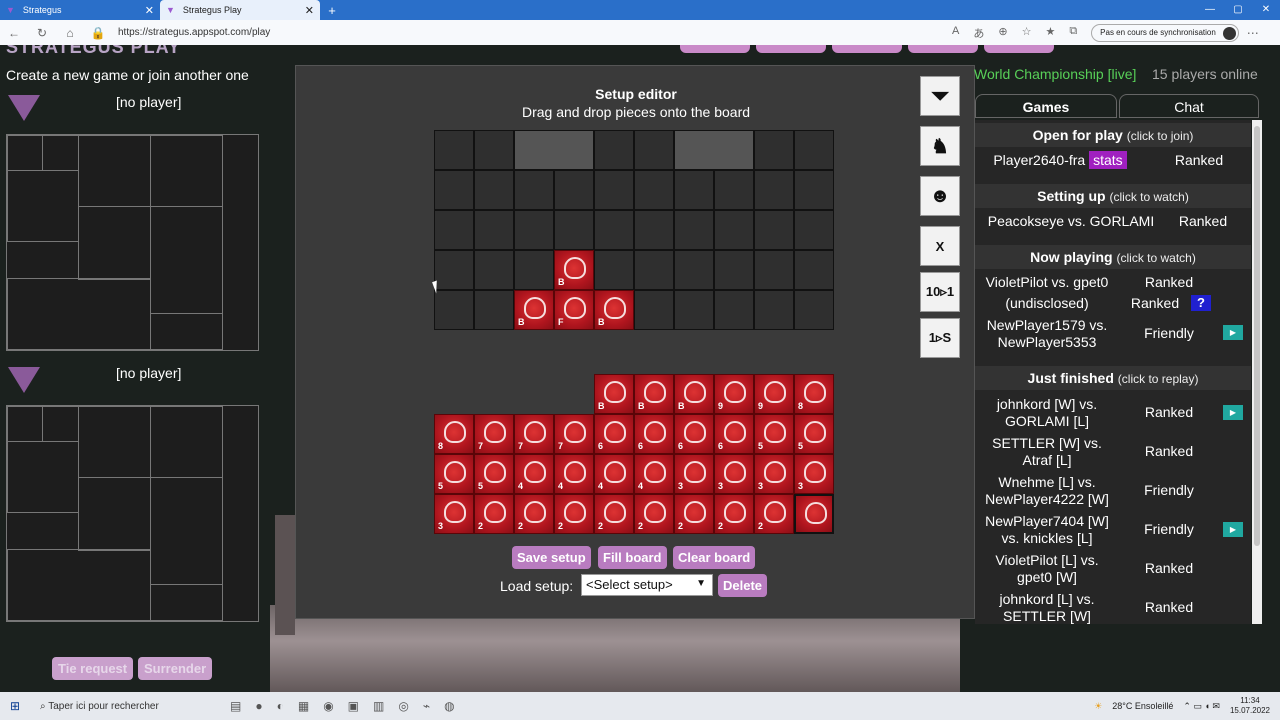 This screenshot has width=1280, height=720. I want to click on load-setup-select: <Select setup> ▼, so click(647, 585).